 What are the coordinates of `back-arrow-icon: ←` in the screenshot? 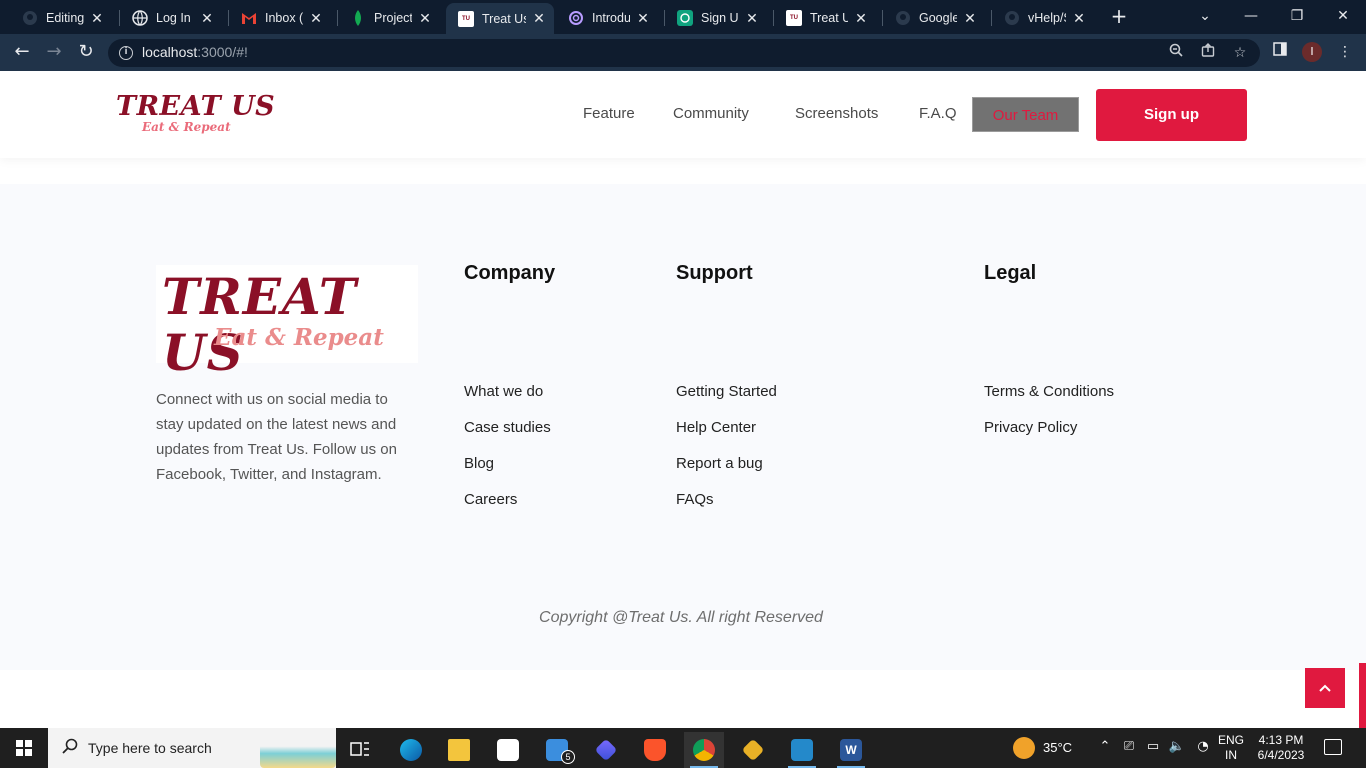 It's located at (22, 52).